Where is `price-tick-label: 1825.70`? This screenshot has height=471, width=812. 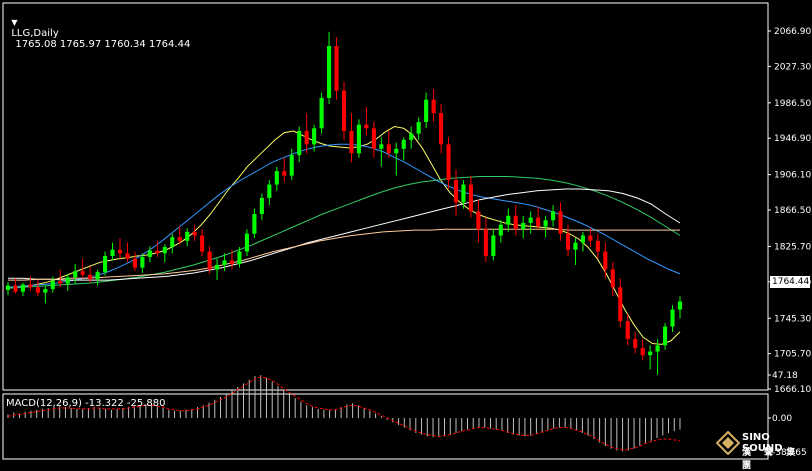
price-tick-label: 1825.70 is located at coordinates (792, 247).